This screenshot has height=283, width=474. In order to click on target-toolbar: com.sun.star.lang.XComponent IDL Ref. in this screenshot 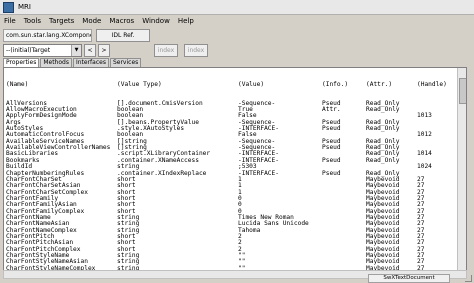, I will do `click(237, 35)`.